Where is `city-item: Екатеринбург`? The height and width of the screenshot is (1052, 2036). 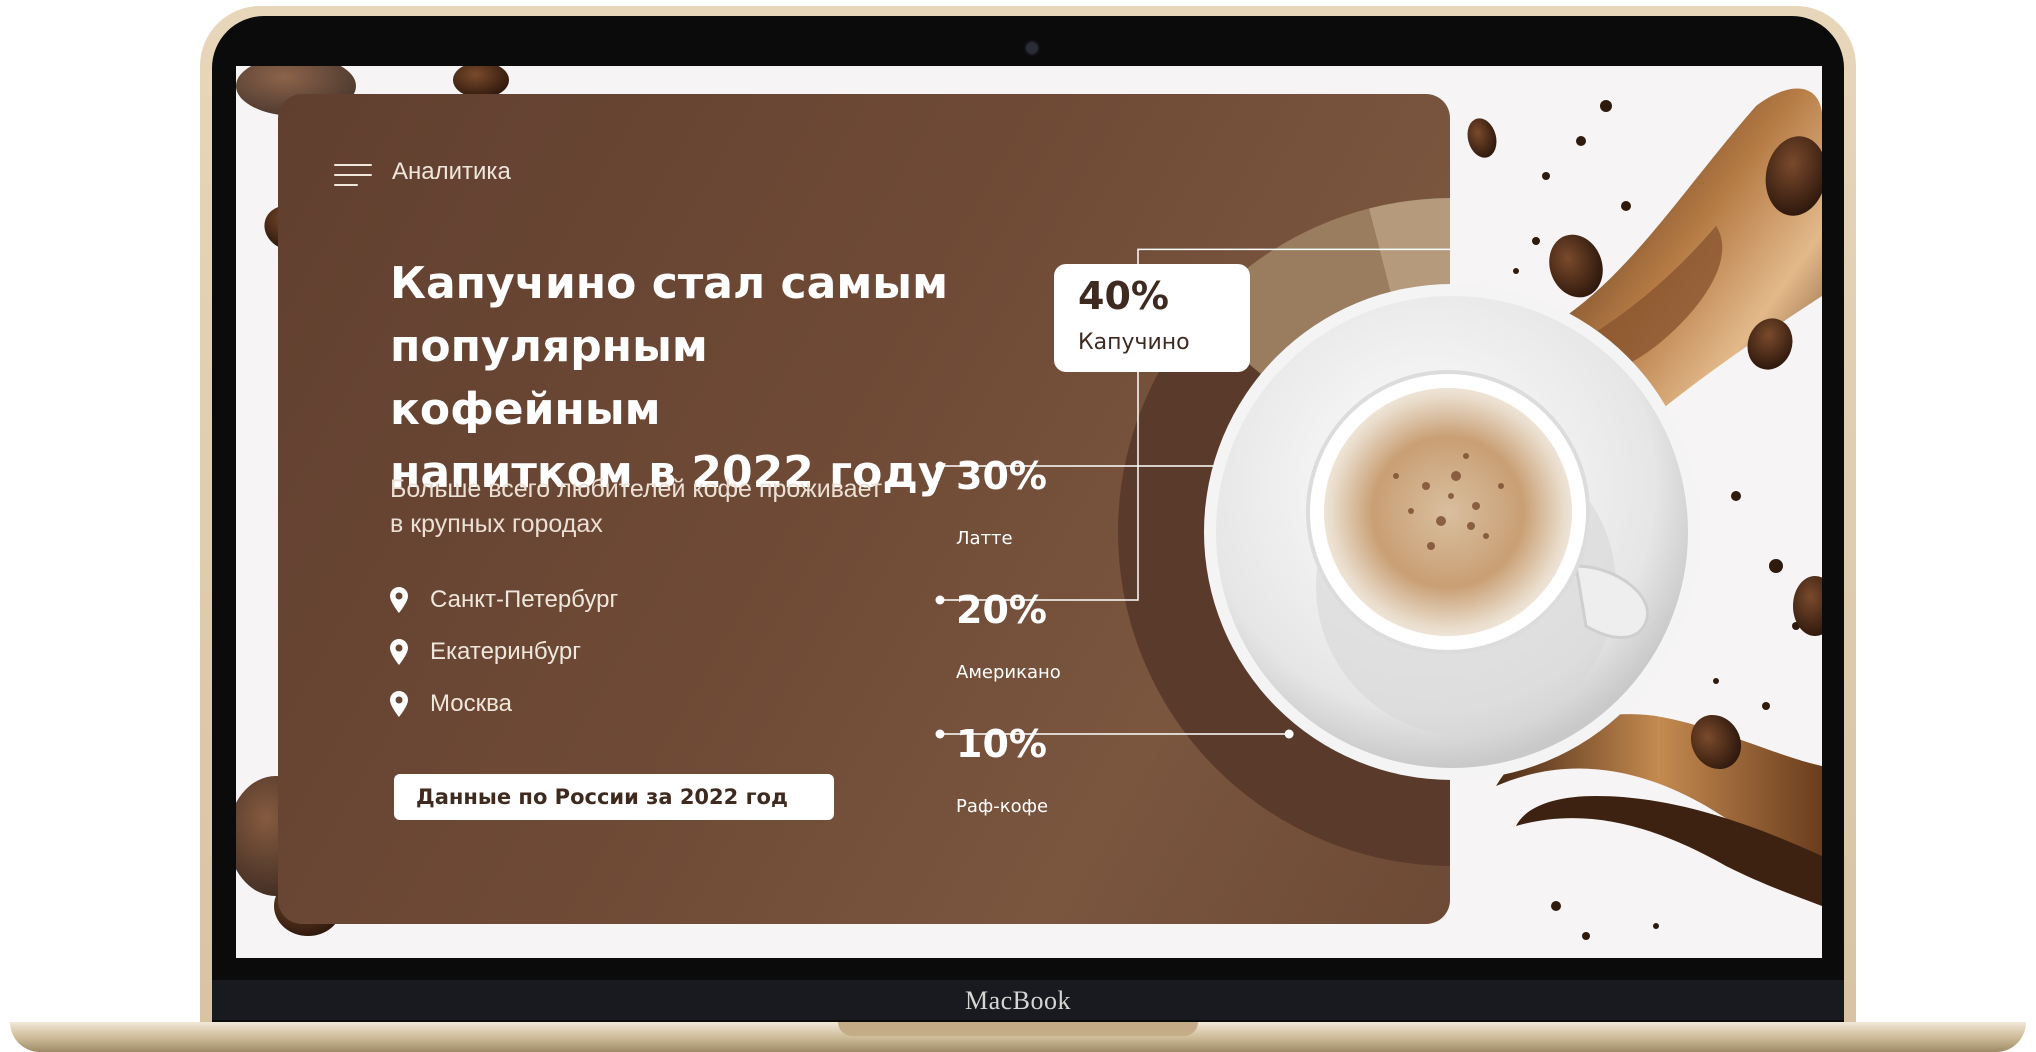 city-item: Екатеринбург is located at coordinates (504, 652).